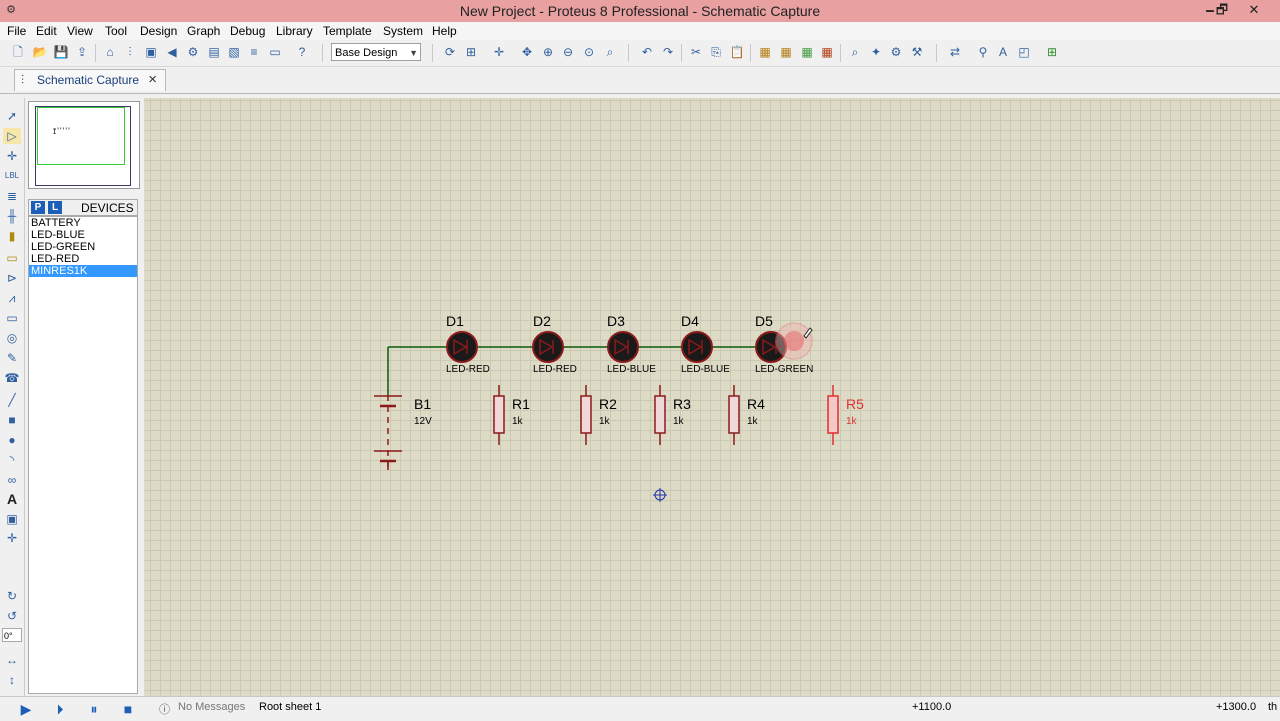  I want to click on resistor-r4, so click(734, 415).